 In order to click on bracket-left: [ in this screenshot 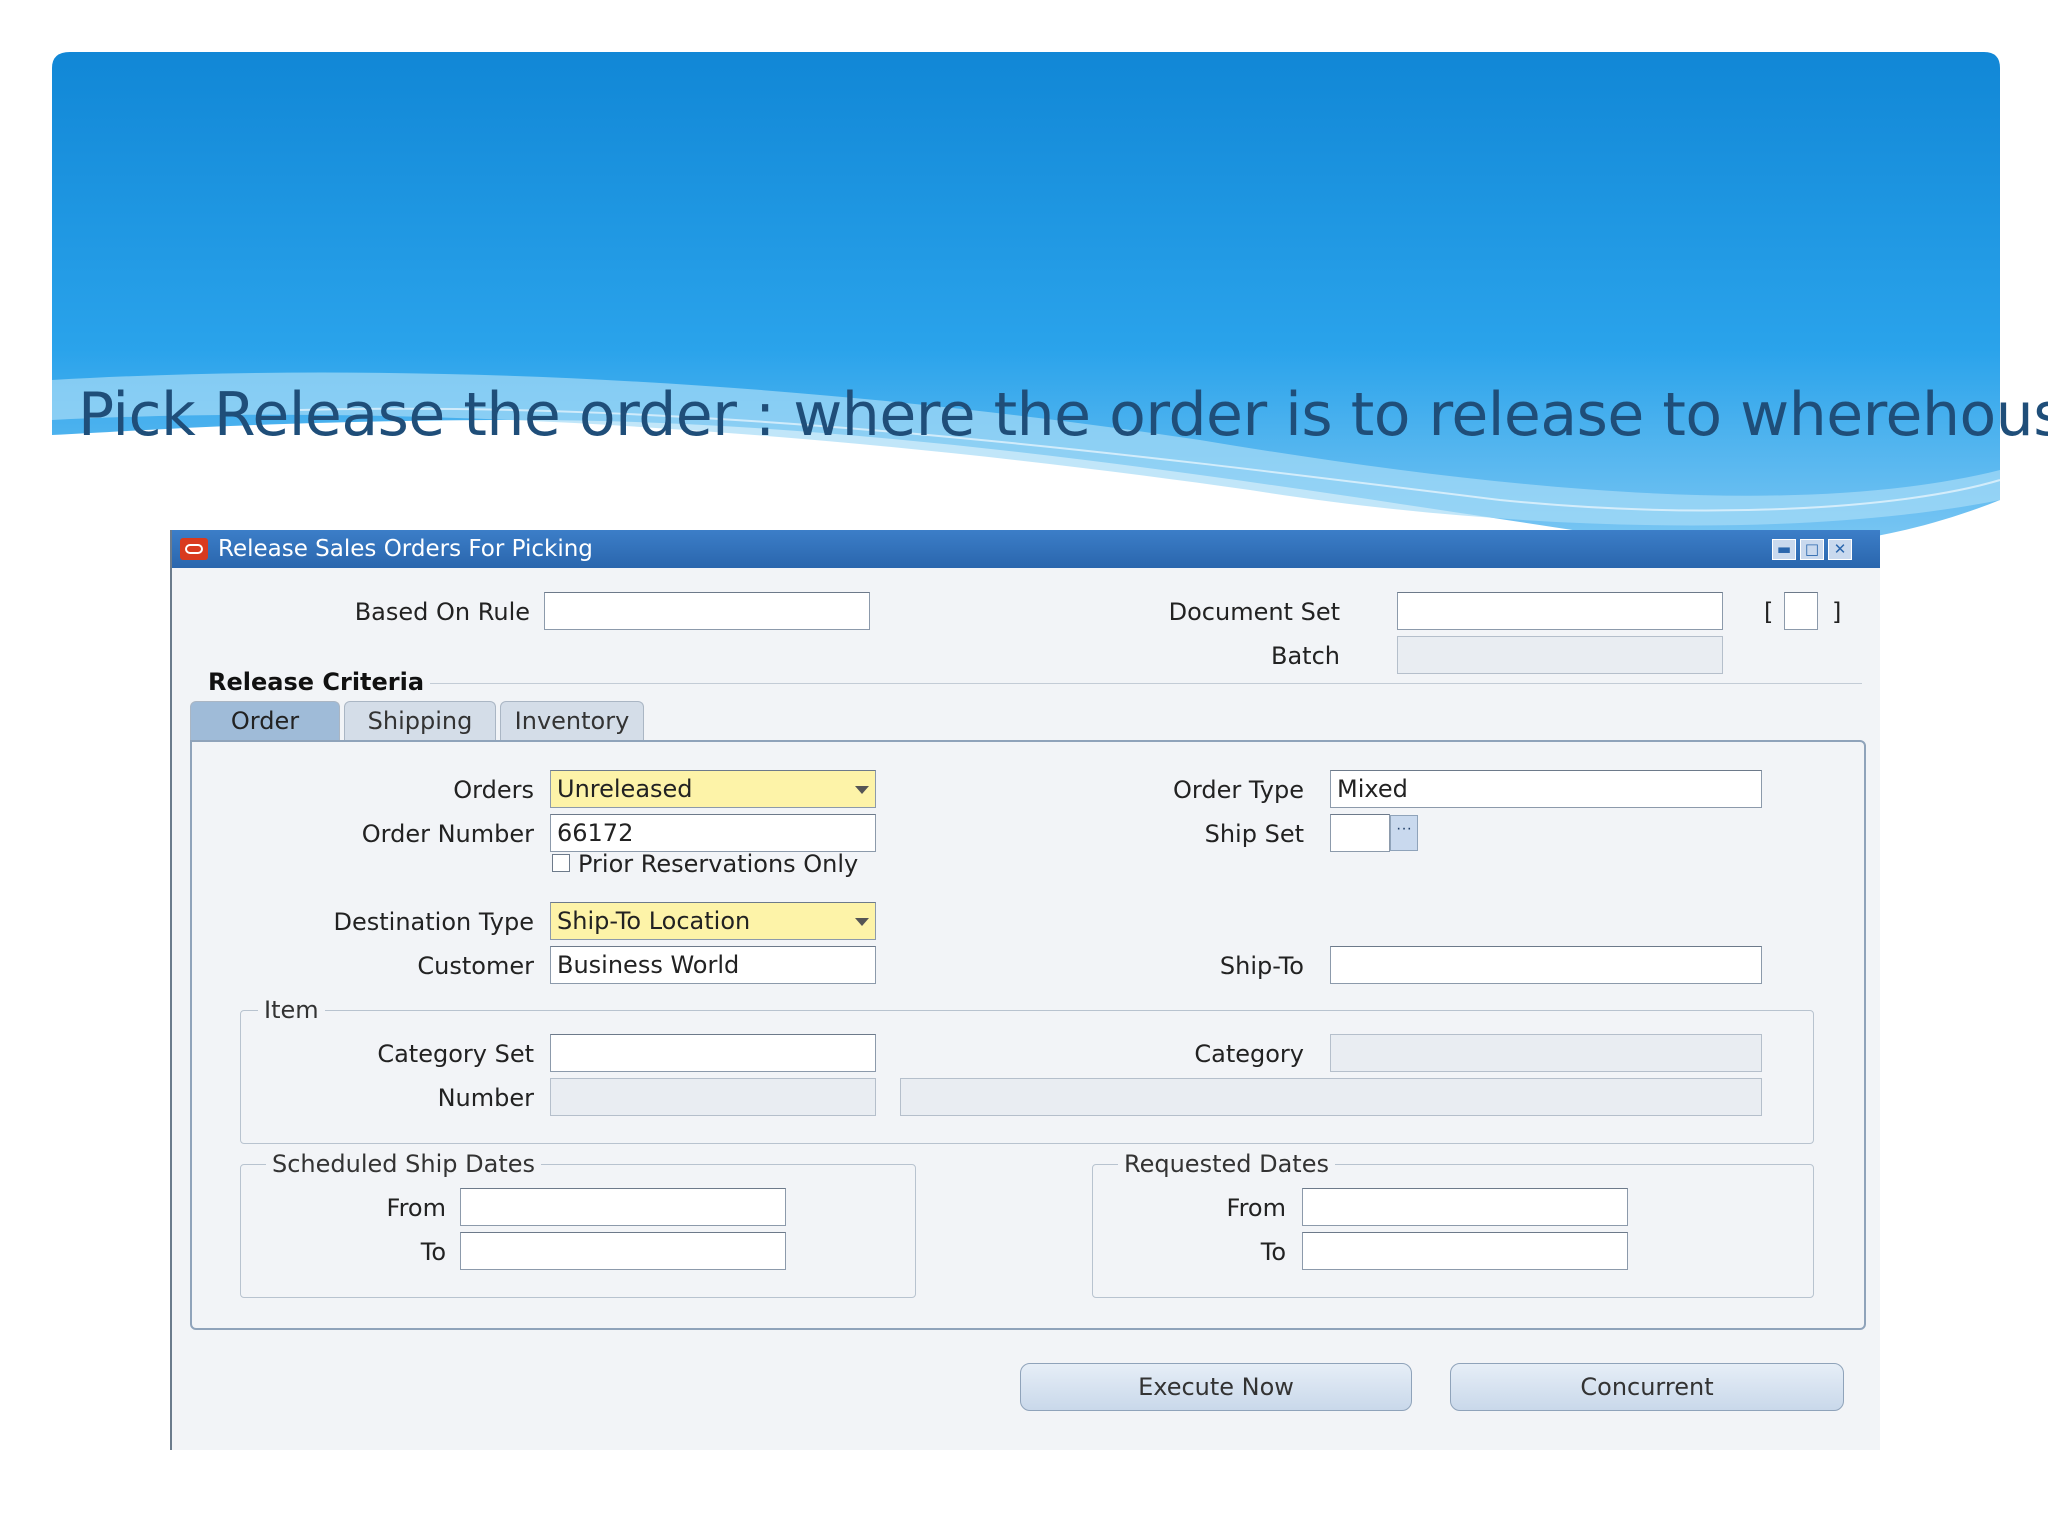, I will do `click(1769, 612)`.